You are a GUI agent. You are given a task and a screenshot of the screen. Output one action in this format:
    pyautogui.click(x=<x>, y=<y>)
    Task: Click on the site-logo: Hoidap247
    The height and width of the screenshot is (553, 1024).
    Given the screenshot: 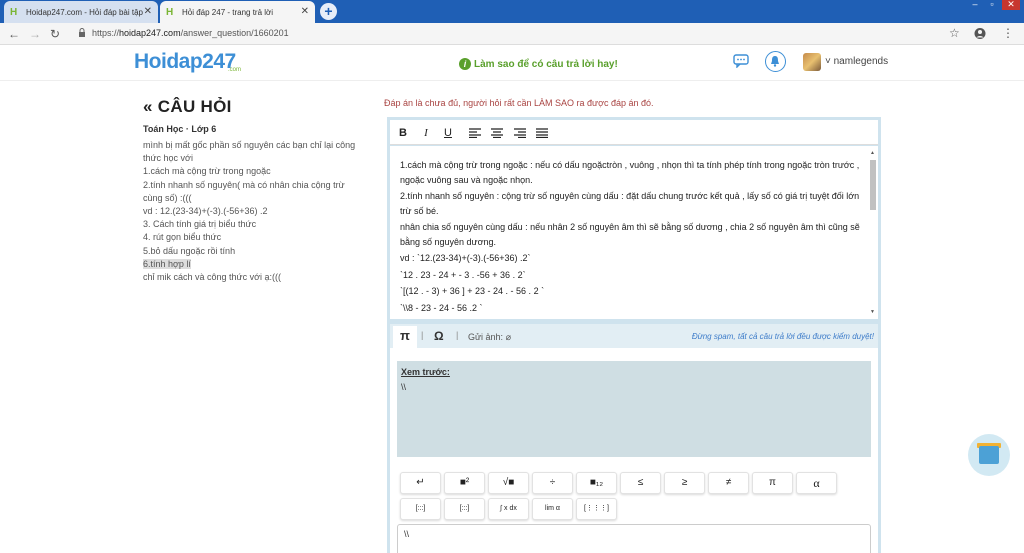 What is the action you would take?
    pyautogui.click(x=185, y=62)
    